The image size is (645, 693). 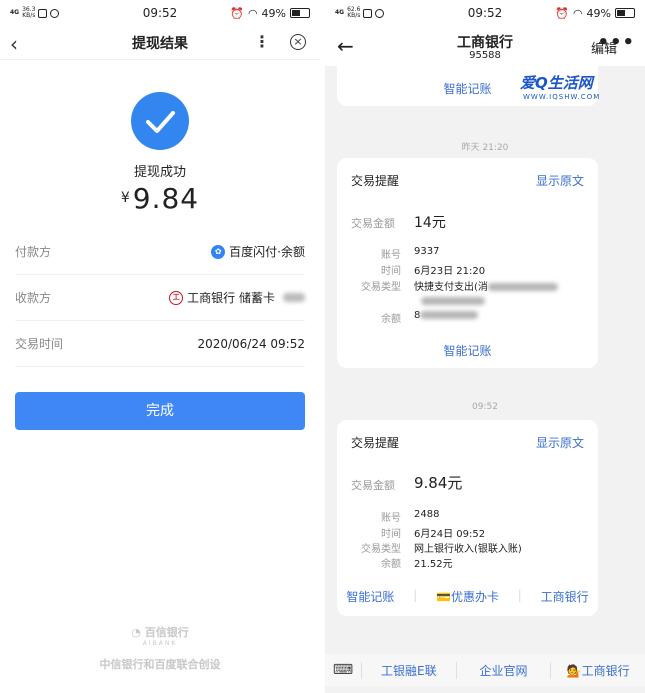 What do you see at coordinates (408, 670) in the screenshot?
I see `menu-rongelian: 工银融E联` at bounding box center [408, 670].